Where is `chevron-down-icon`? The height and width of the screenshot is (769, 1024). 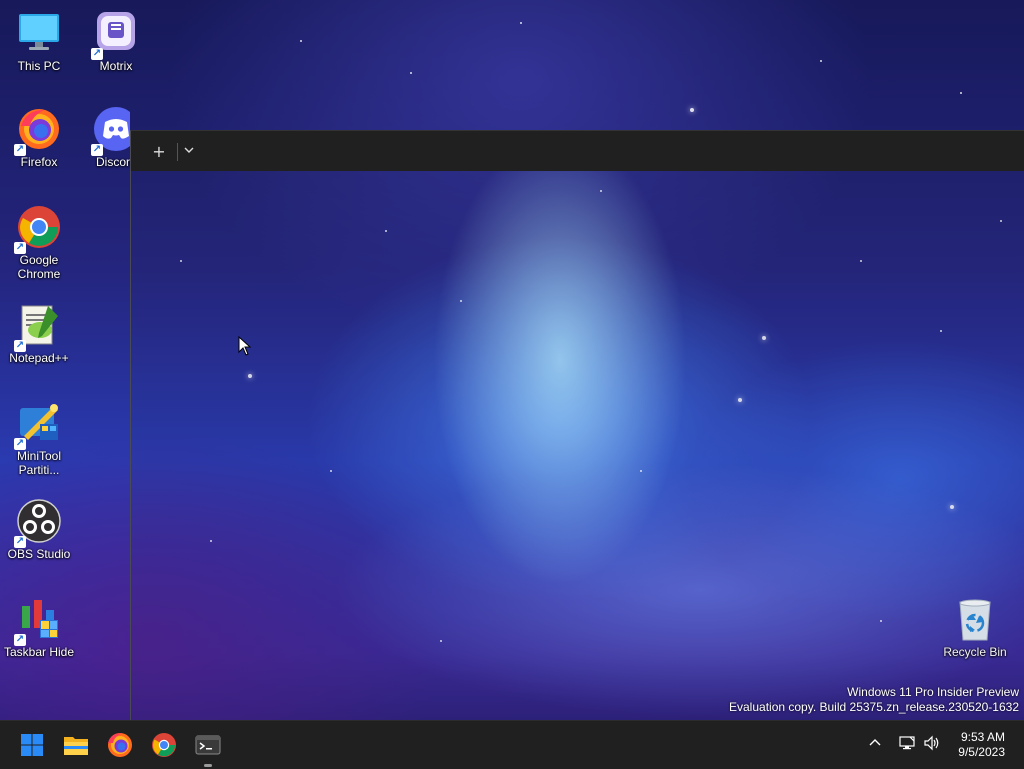 chevron-down-icon is located at coordinates (189, 150).